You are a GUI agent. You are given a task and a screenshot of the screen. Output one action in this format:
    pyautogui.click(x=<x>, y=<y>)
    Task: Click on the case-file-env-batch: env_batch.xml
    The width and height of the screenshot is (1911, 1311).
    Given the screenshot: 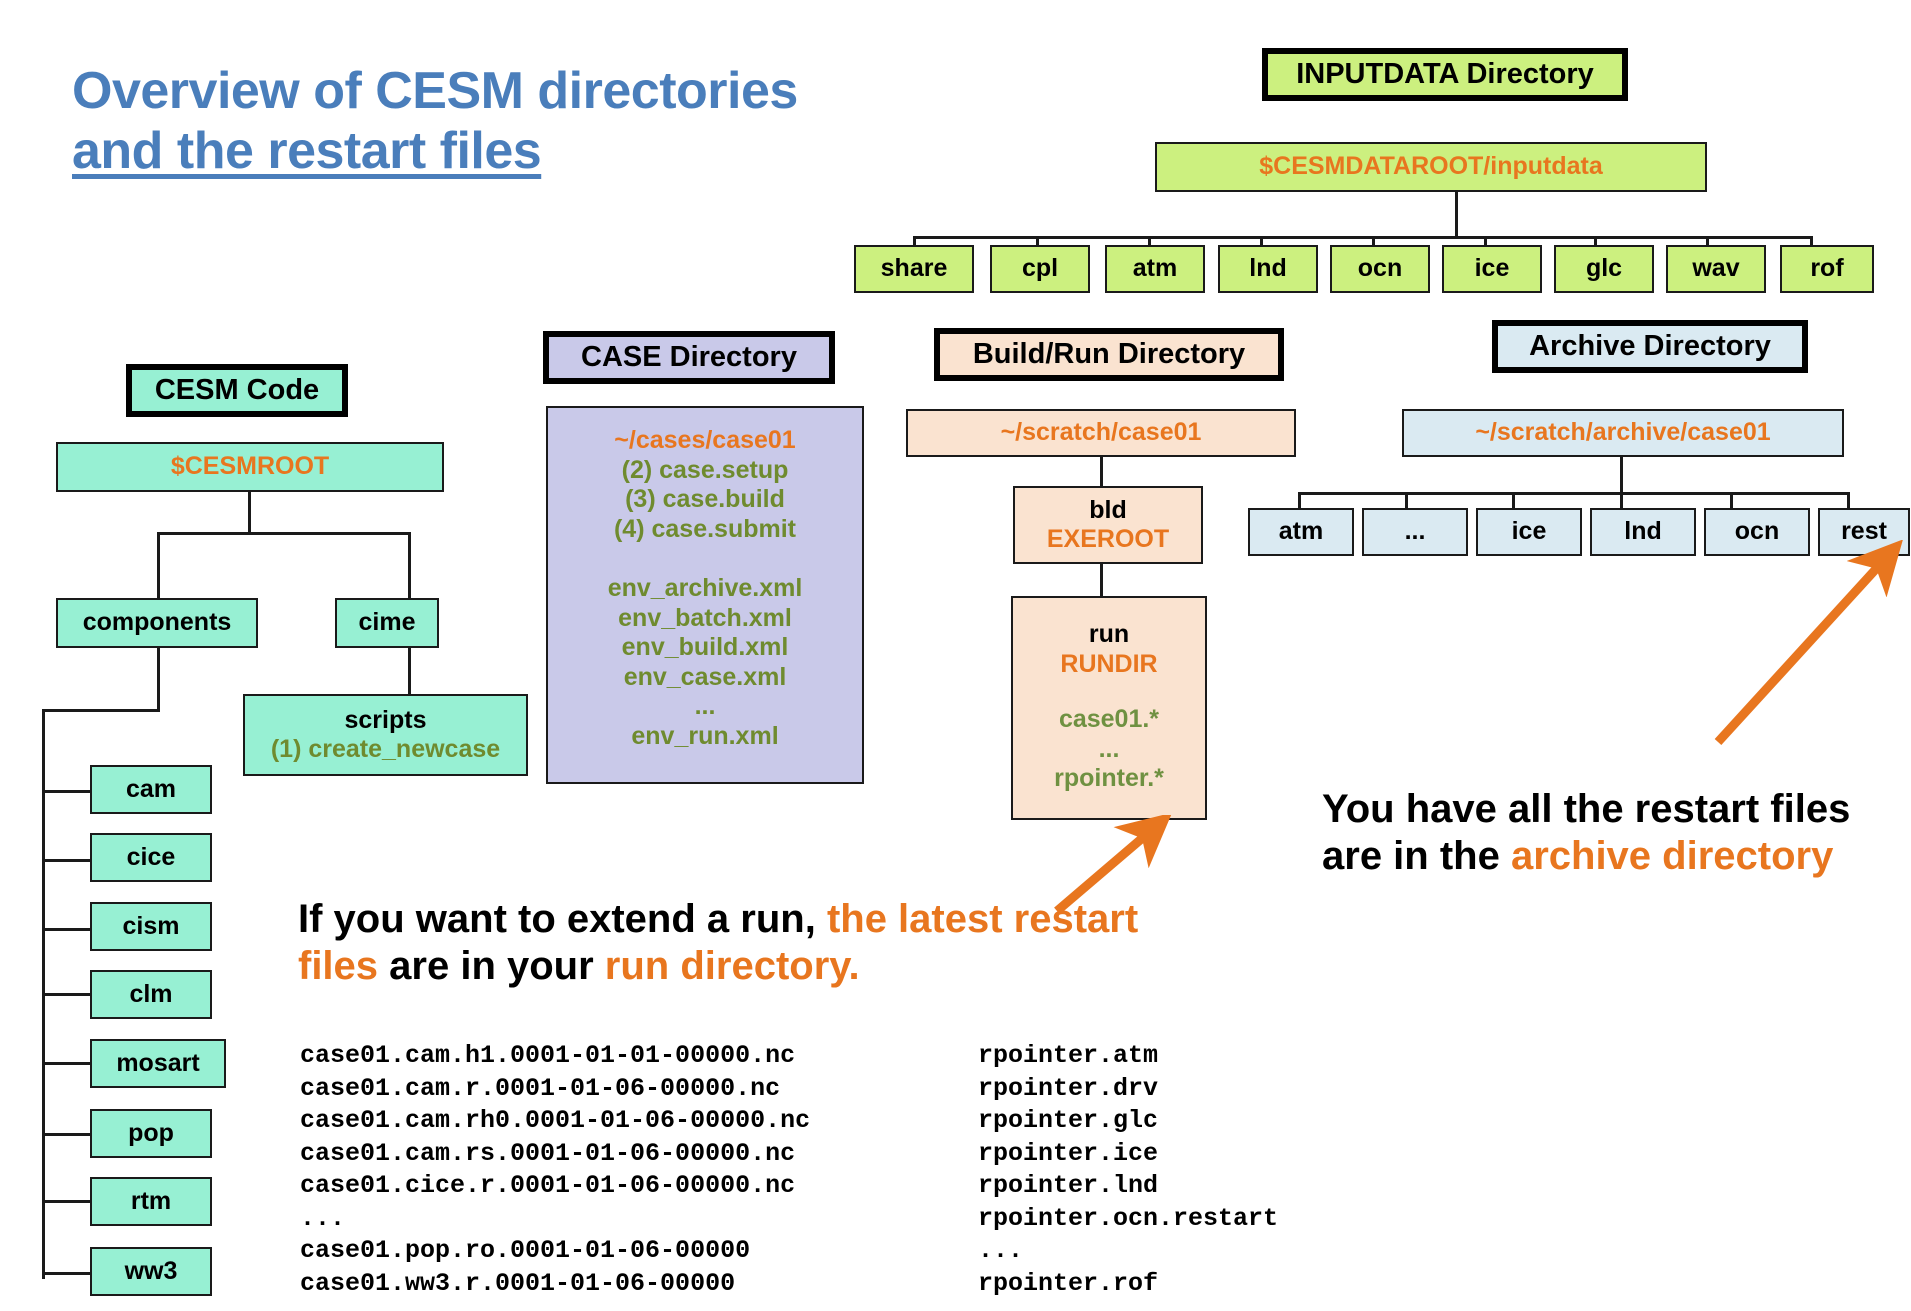 What is the action you would take?
    pyautogui.click(x=705, y=617)
    